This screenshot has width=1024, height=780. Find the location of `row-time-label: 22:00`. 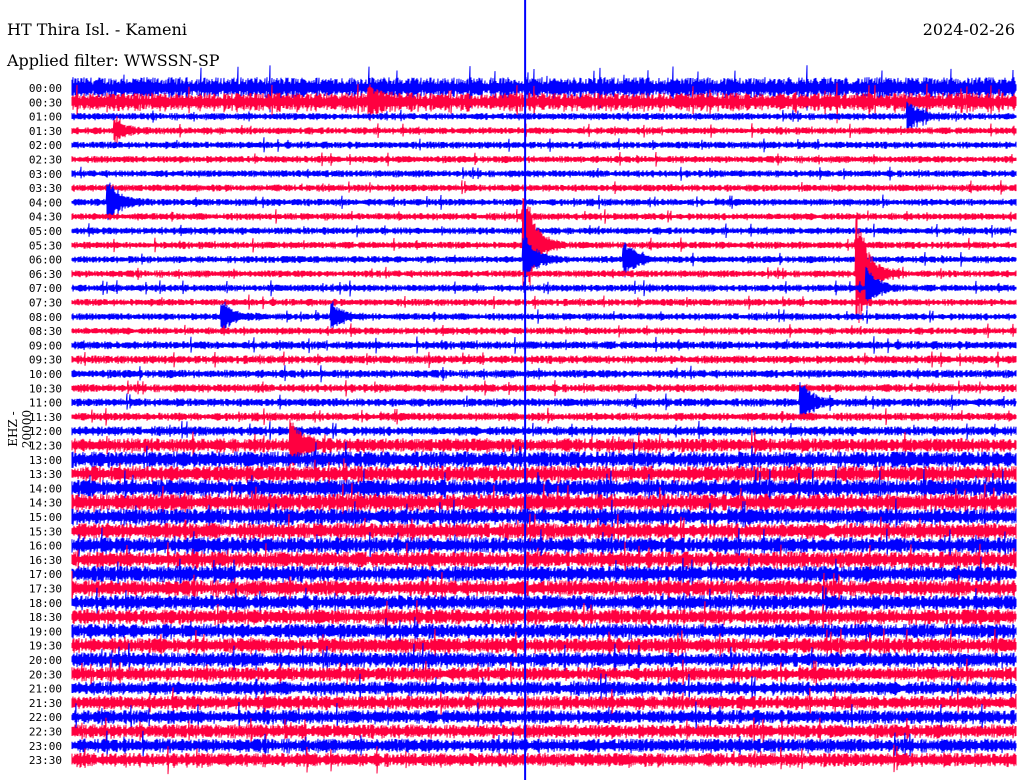

row-time-label: 22:00 is located at coordinates (45, 717).